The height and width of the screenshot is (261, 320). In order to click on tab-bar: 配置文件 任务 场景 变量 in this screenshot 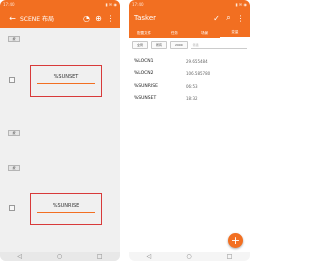, I will do `click(189, 33)`.